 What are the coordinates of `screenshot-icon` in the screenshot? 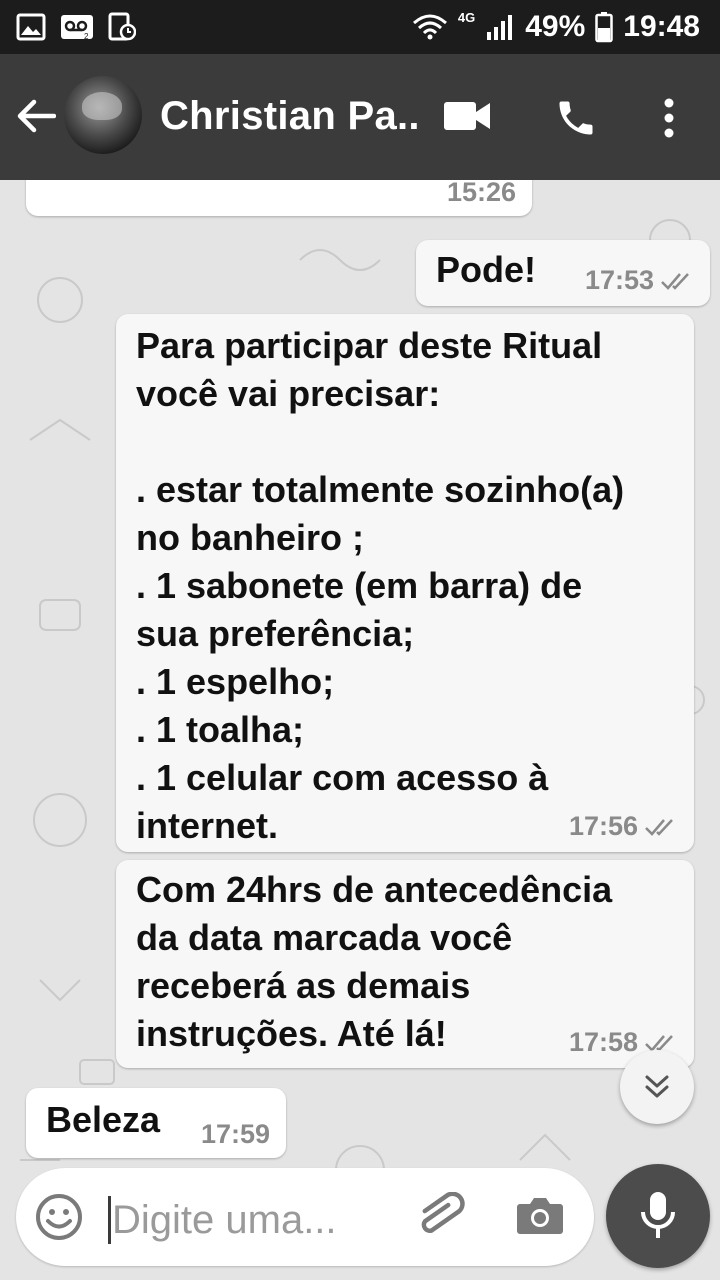 It's located at (122, 26).